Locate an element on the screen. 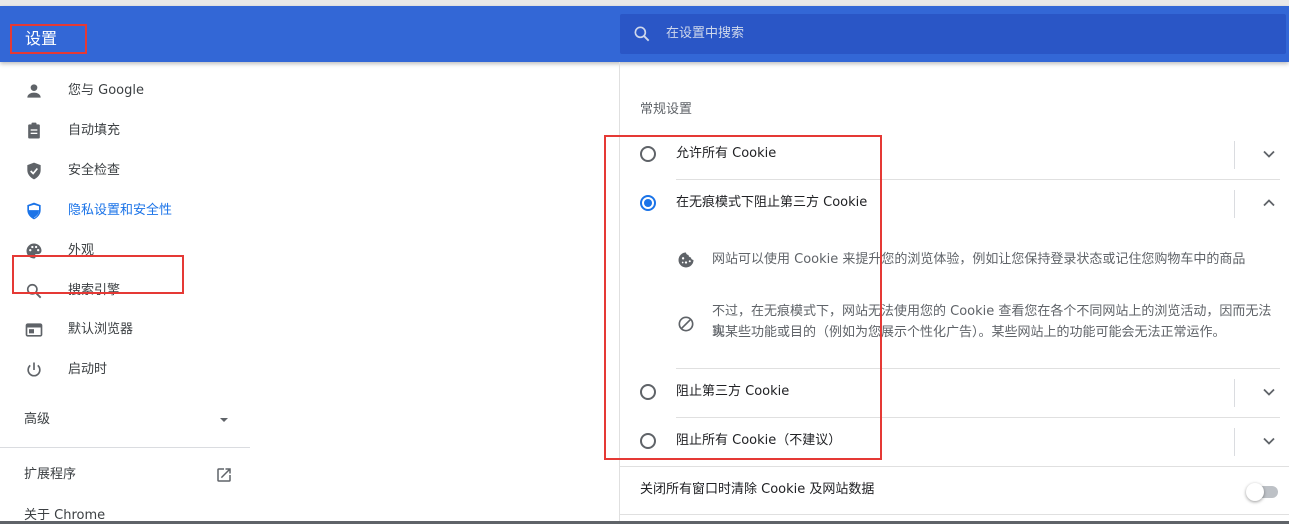 This screenshot has width=1289, height=528. sidebar-item-on-startup: 启动时 is located at coordinates (126, 370).